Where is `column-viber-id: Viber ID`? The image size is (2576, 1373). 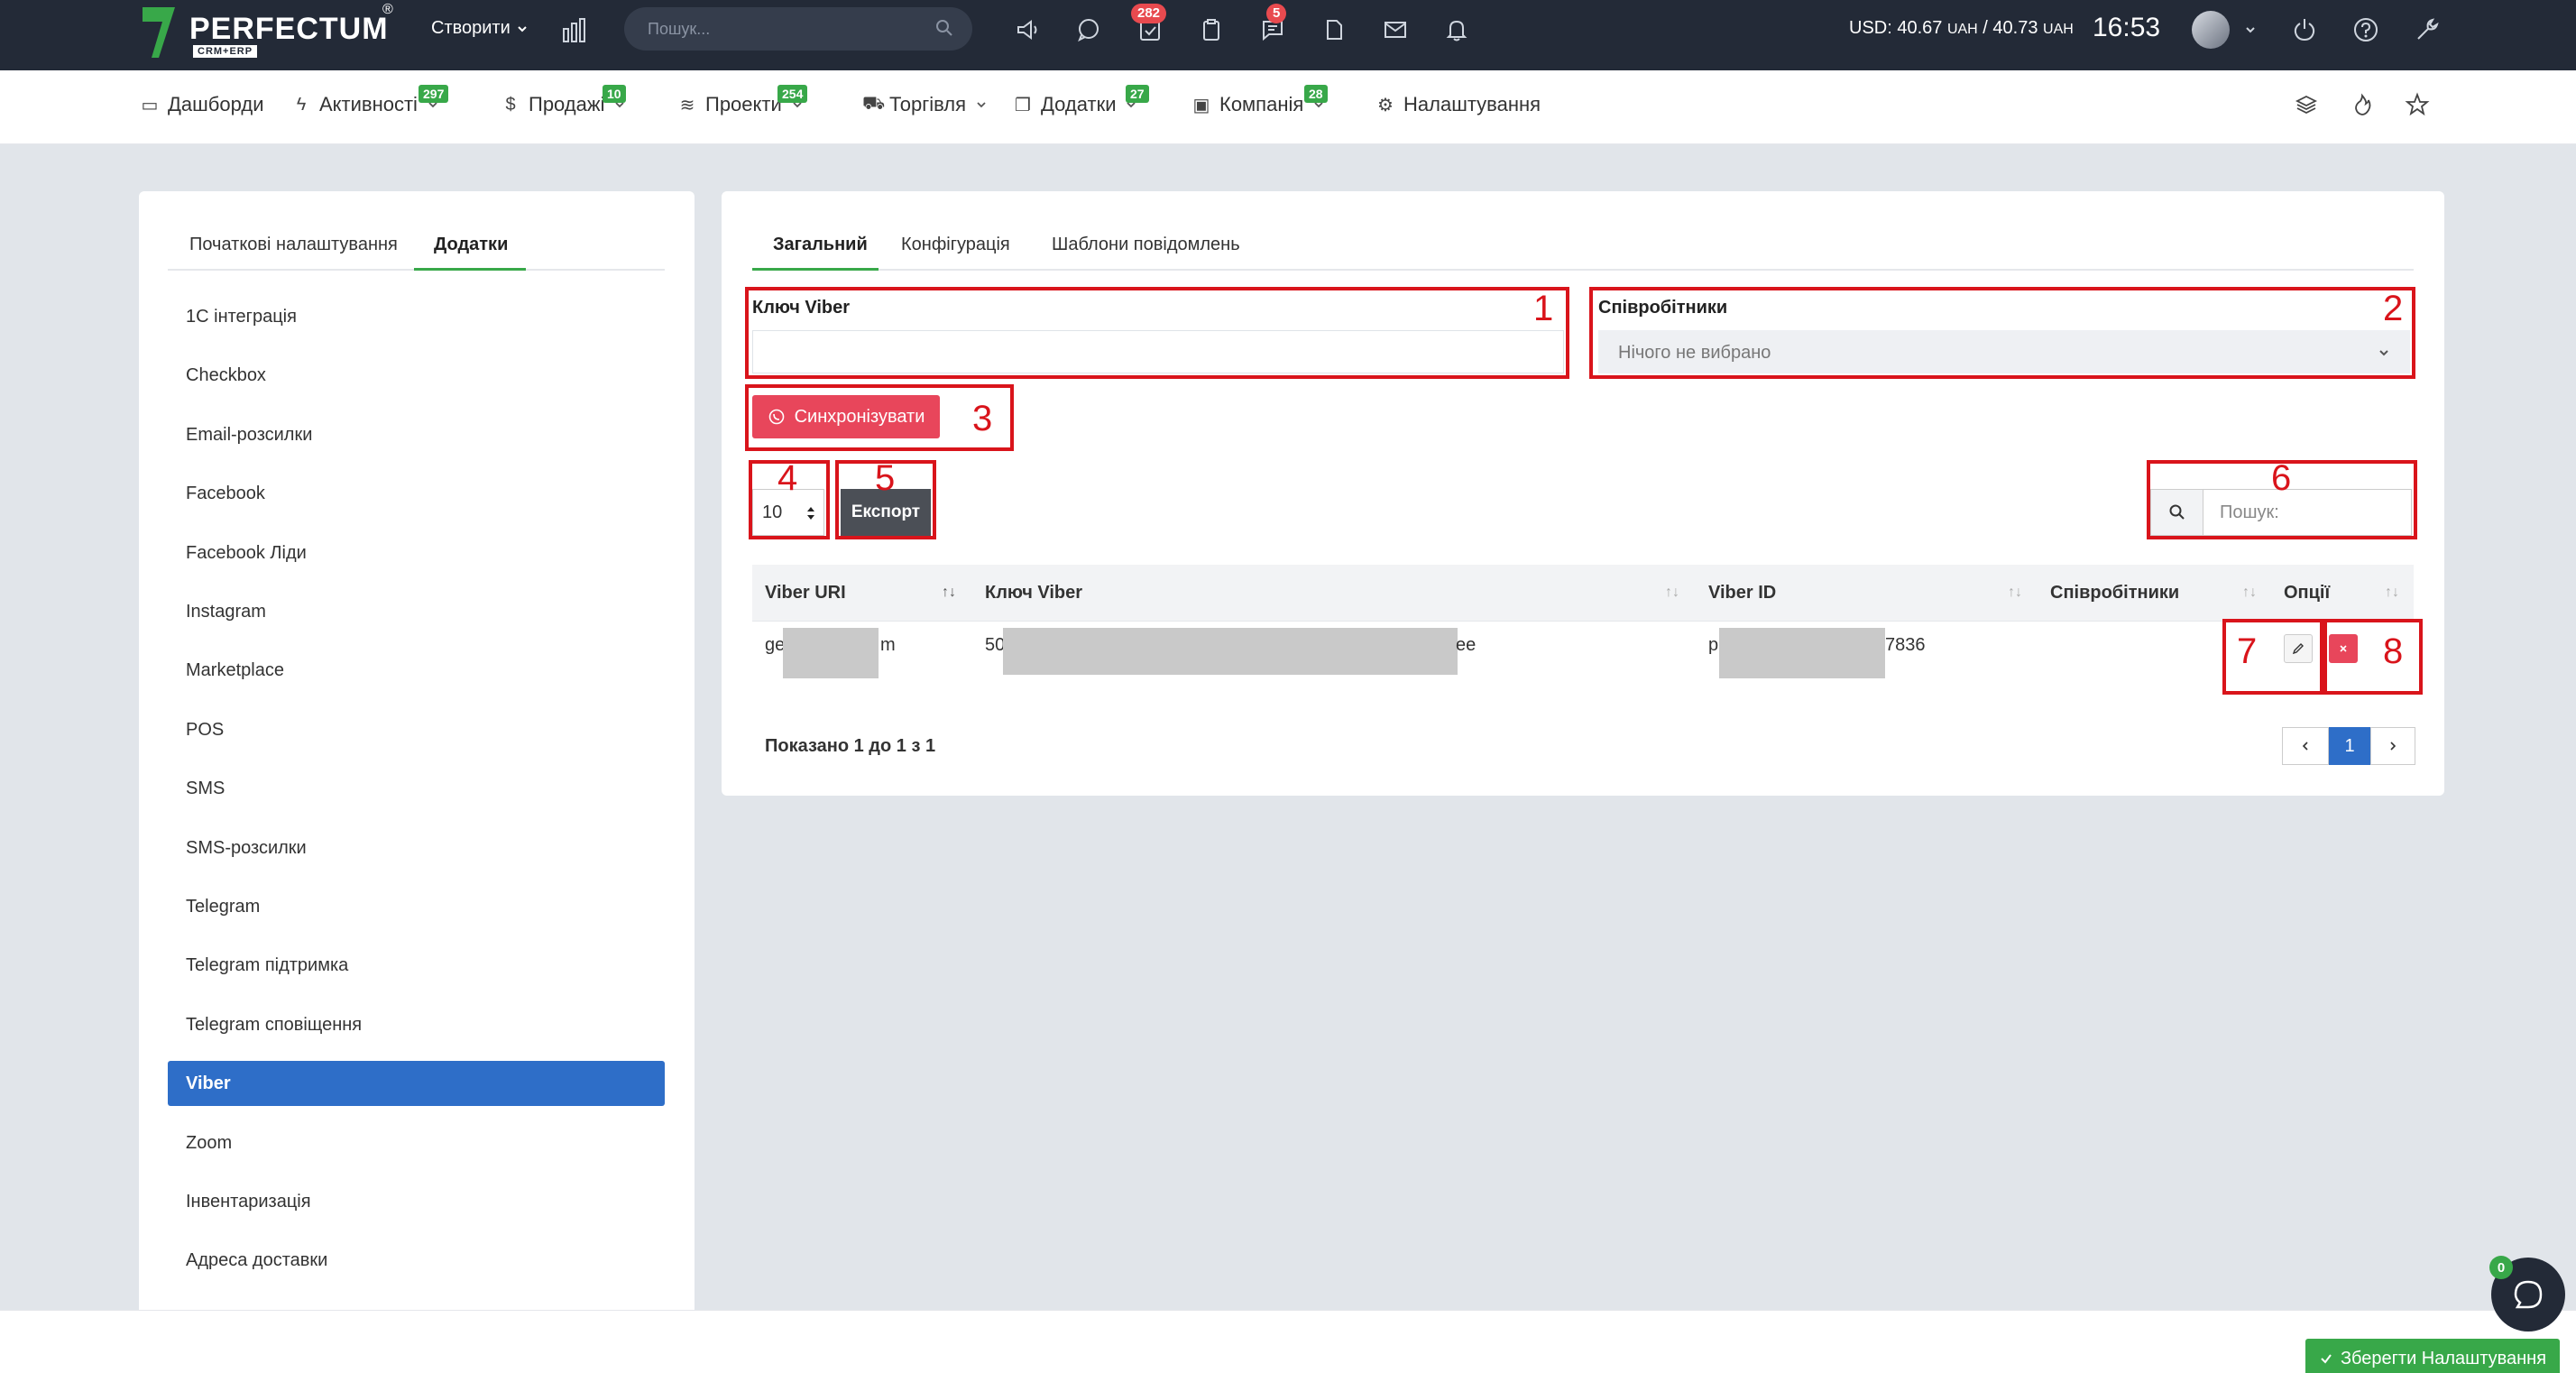
column-viber-id: Viber ID is located at coordinates (1742, 593).